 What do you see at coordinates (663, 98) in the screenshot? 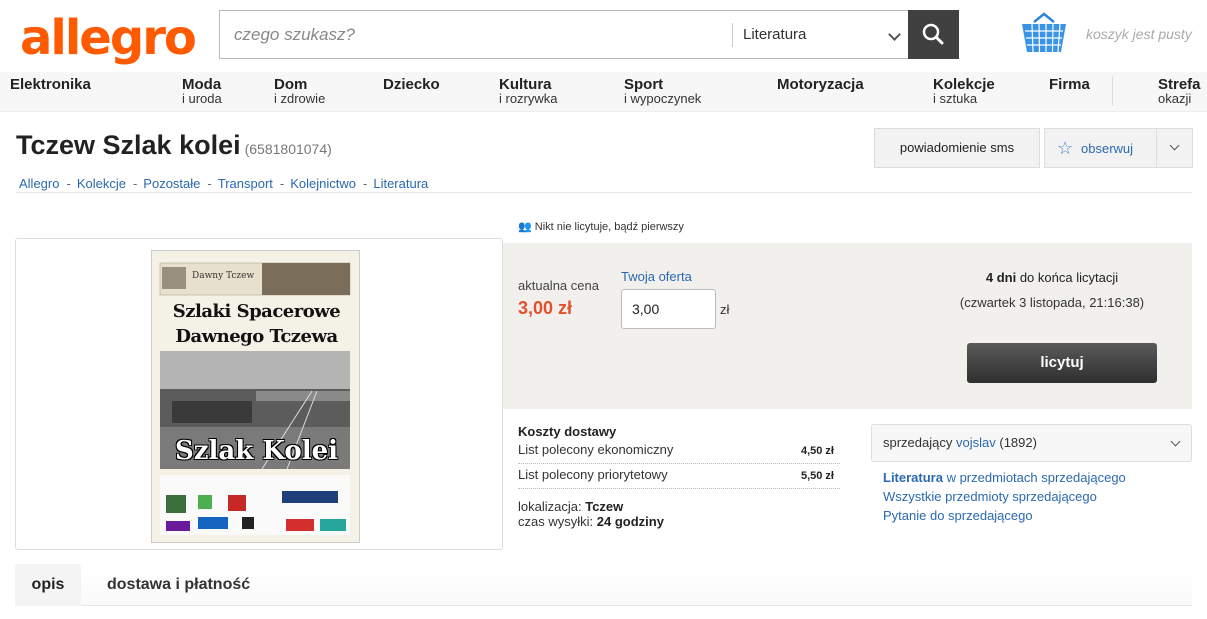
I see `nav-item-sublabel: i wypoczynek` at bounding box center [663, 98].